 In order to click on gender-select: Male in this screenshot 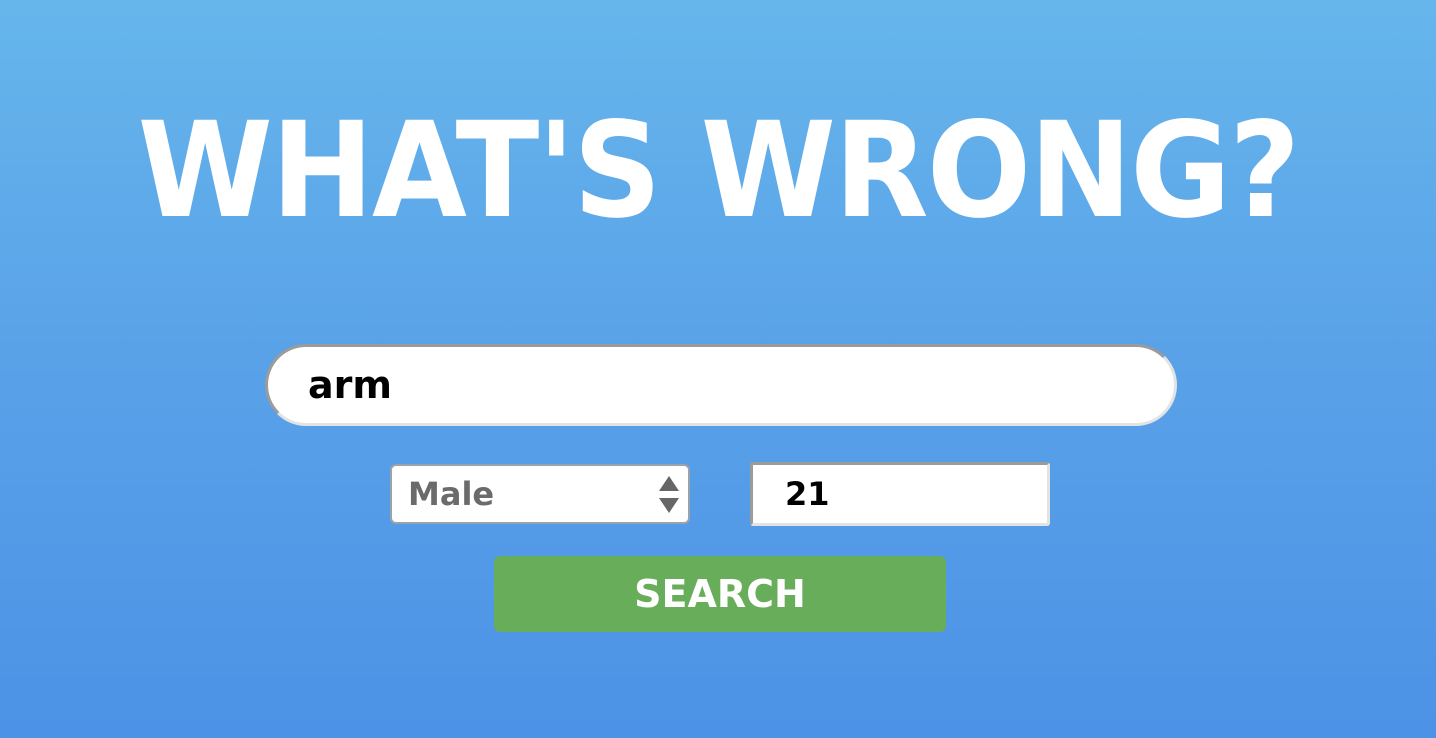, I will do `click(540, 494)`.